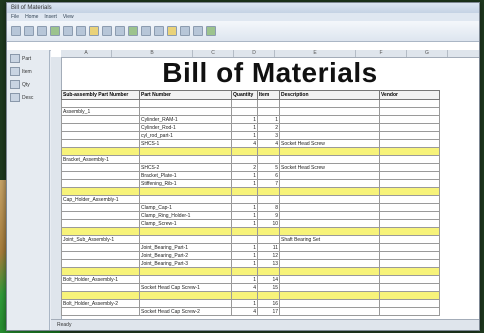 Image resolution: width=484 pixels, height=333 pixels. What do you see at coordinates (120, 31) in the screenshot?
I see `italic-icon` at bounding box center [120, 31].